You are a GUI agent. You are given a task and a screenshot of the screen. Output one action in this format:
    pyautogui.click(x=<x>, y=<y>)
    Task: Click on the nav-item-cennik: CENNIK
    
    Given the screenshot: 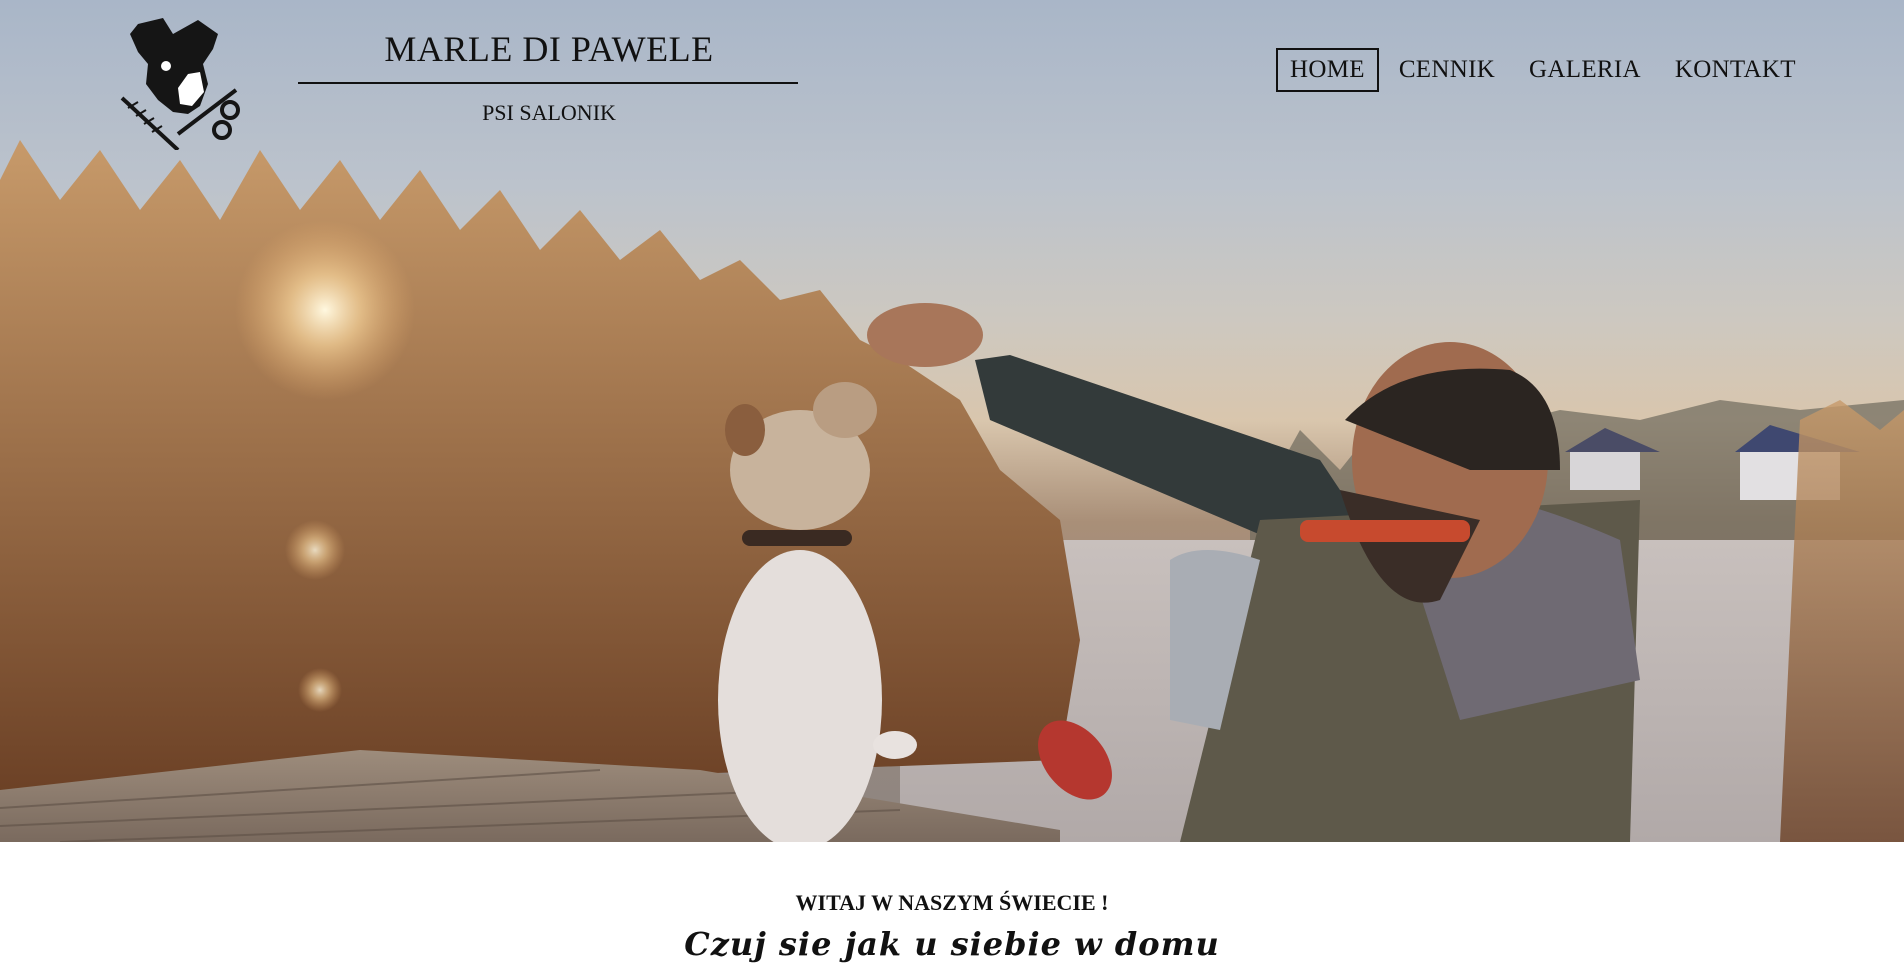 What is the action you would take?
    pyautogui.click(x=1447, y=70)
    